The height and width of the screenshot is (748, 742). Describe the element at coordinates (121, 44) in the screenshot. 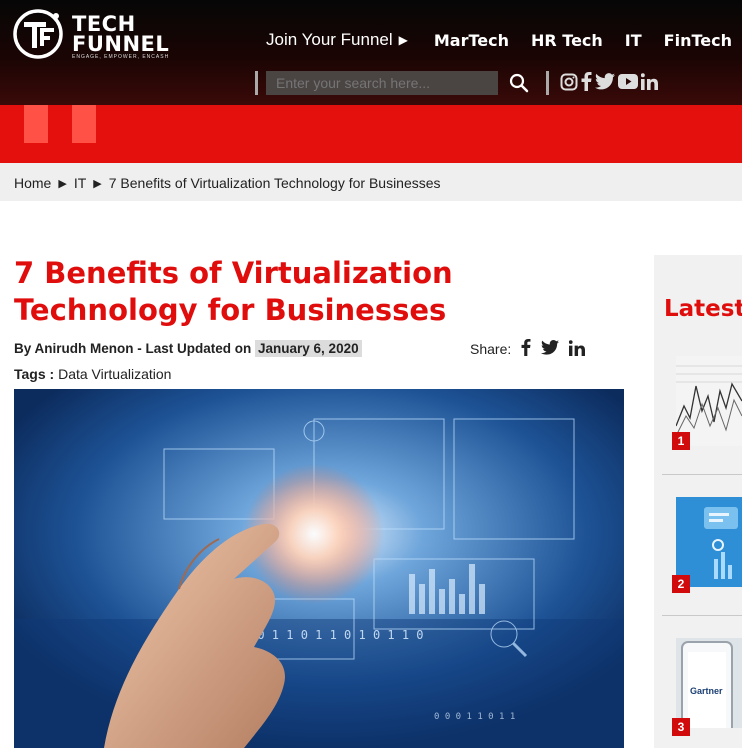

I see `brand-name-line2: FUNNEL` at that location.